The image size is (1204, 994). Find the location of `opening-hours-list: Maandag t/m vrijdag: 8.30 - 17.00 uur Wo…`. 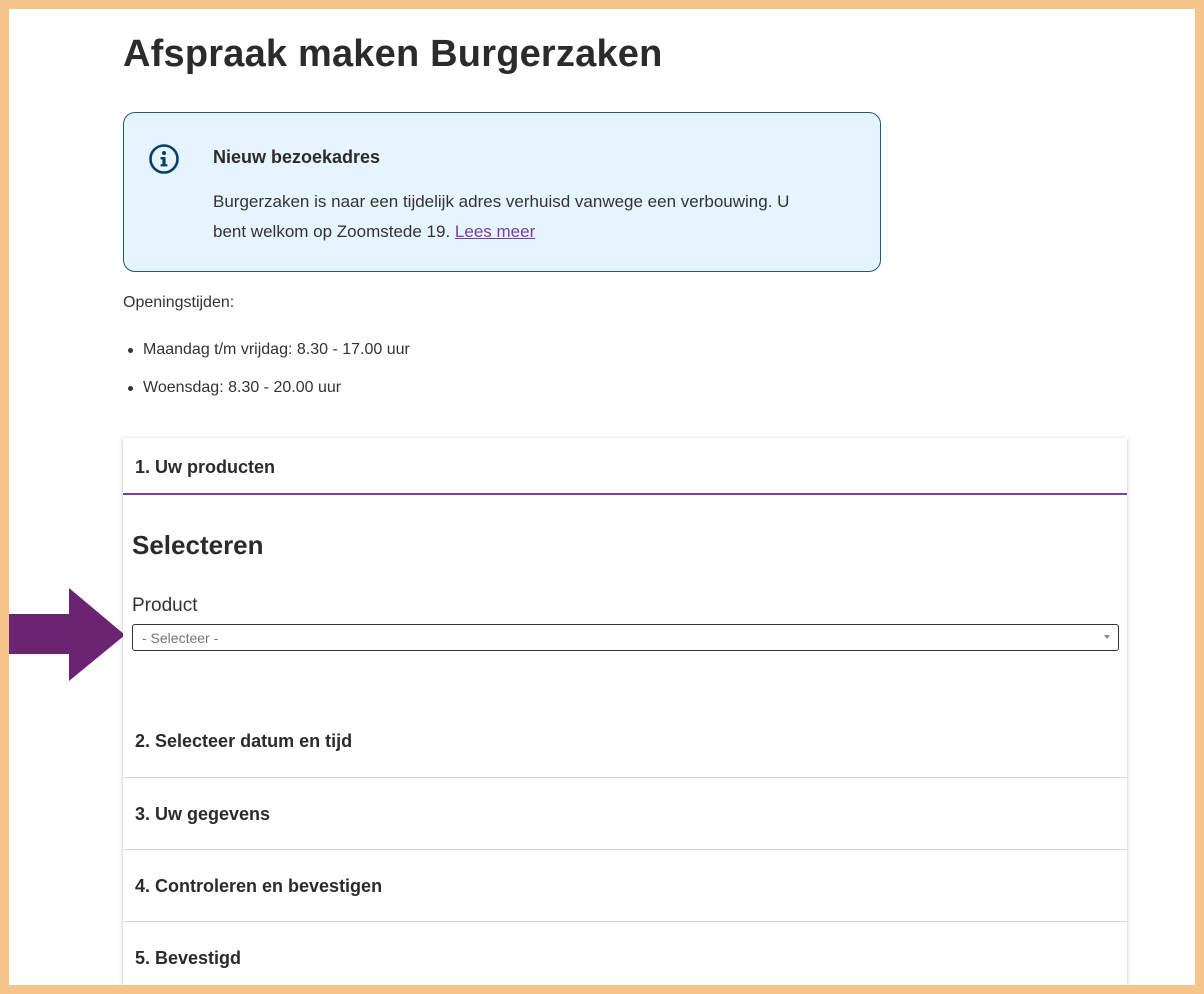

opening-hours-list: Maandag t/m vrijdag: 8.30 - 17.00 uur Wo… is located at coordinates (266, 378).